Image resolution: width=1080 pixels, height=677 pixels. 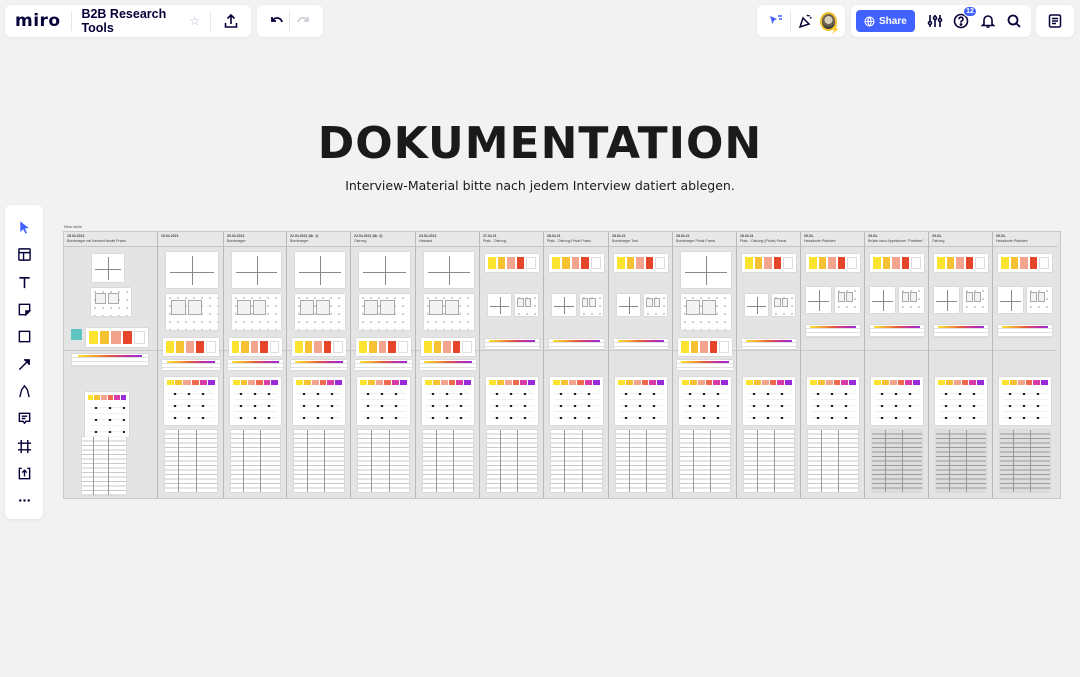 What do you see at coordinates (24, 363) in the screenshot?
I see `tool-connection-line` at bounding box center [24, 363].